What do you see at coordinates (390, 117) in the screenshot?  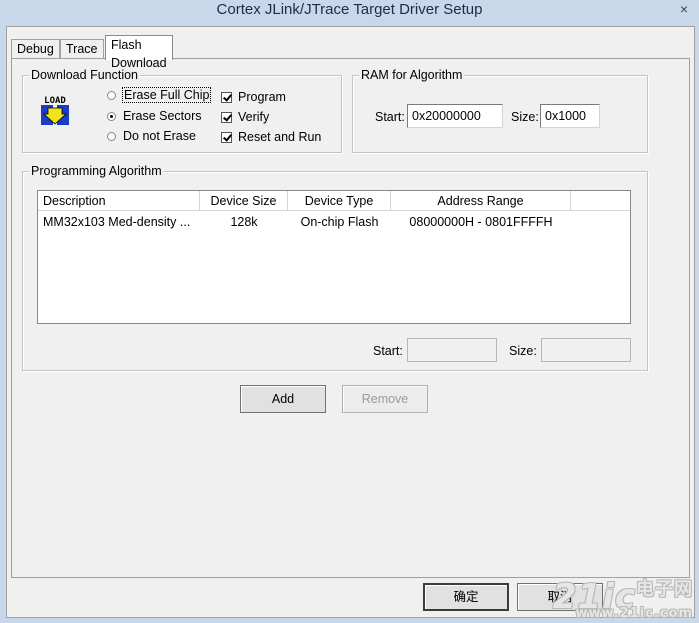 I see `ram-start-label: Start:` at bounding box center [390, 117].